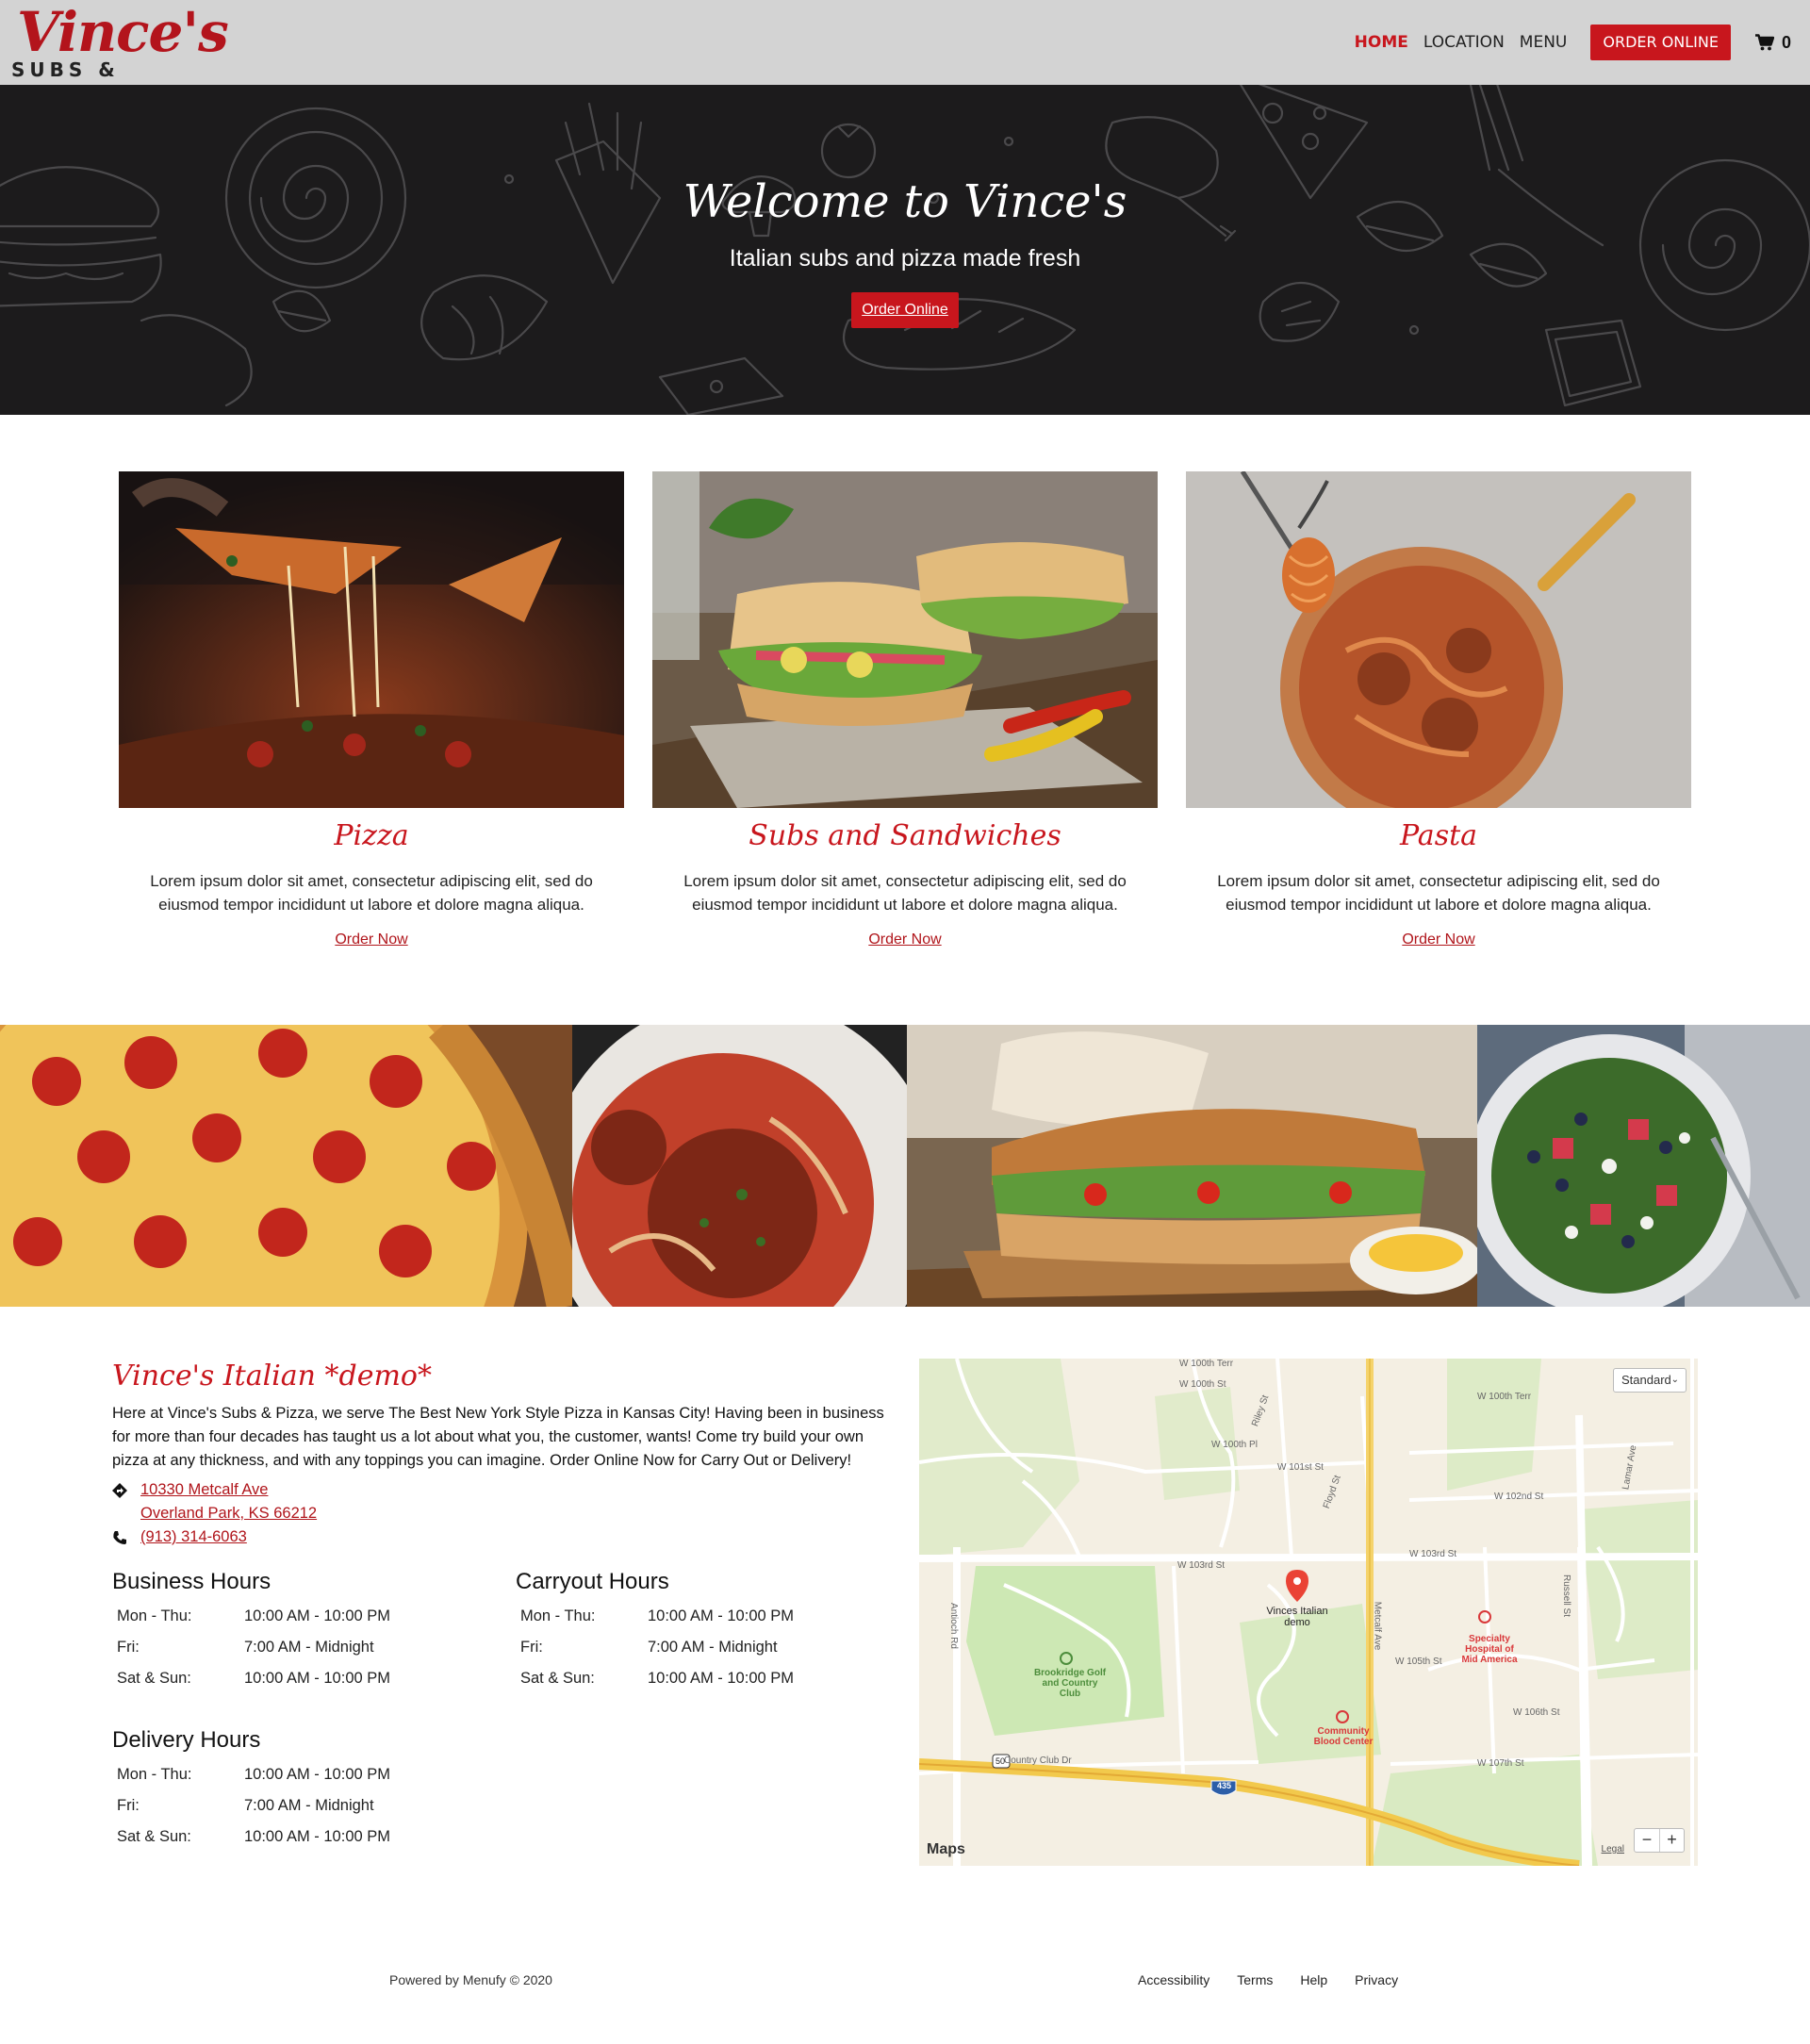  Describe the element at coordinates (1001, 1761) in the screenshot. I see `map-shield-50: 50` at that location.